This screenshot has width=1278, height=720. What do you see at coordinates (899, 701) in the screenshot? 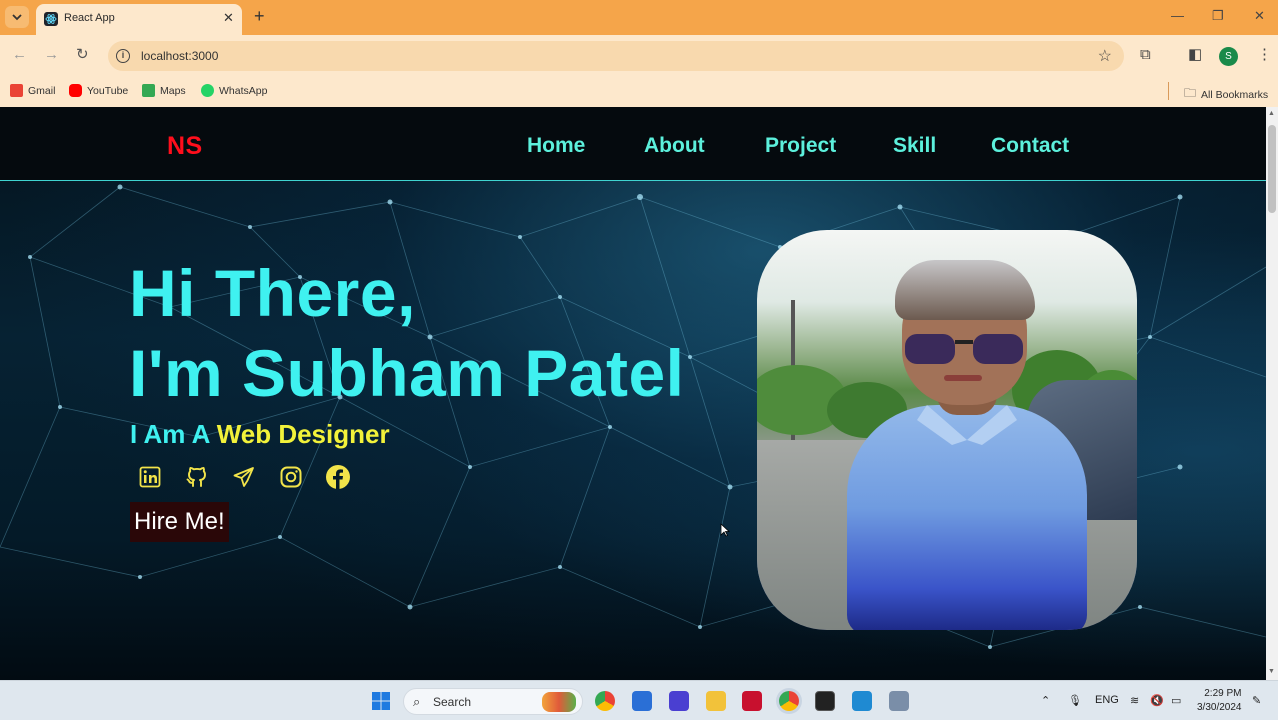
I see `snipping-tool-icon` at bounding box center [899, 701].